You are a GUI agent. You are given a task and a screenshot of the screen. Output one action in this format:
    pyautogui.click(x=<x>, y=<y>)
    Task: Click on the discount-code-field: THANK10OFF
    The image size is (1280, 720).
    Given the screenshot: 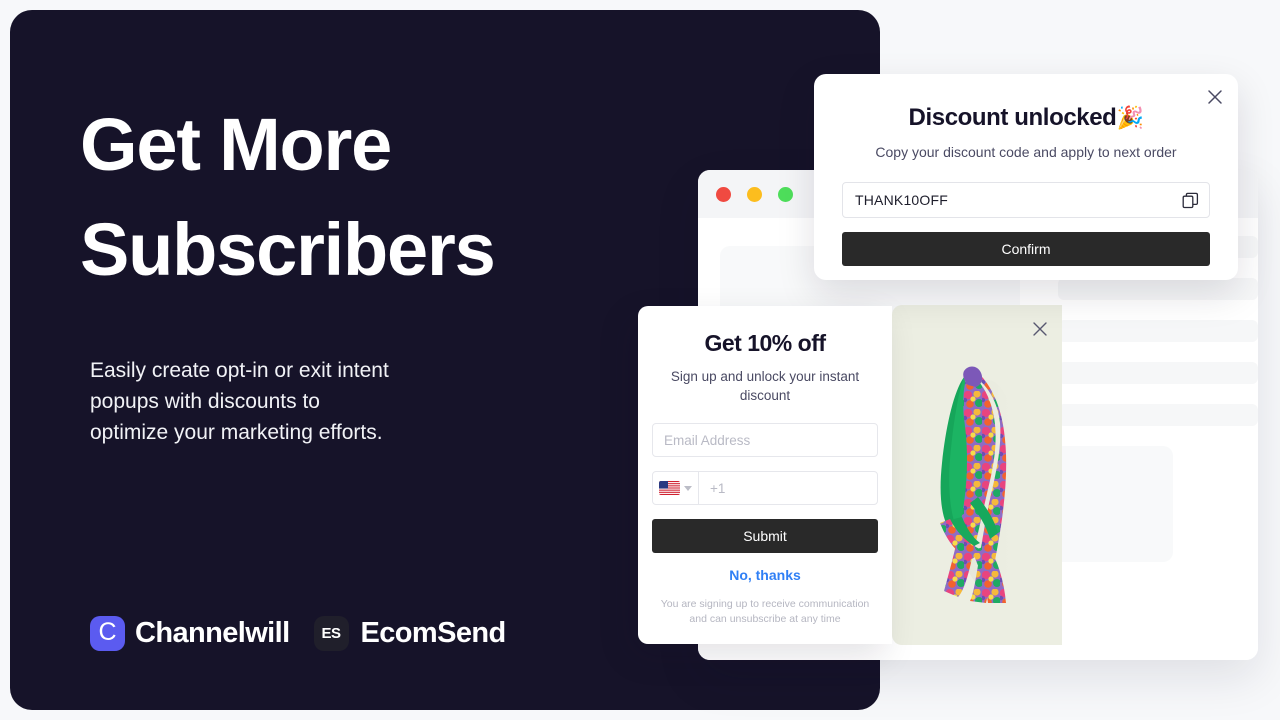 What is the action you would take?
    pyautogui.click(x=1026, y=200)
    